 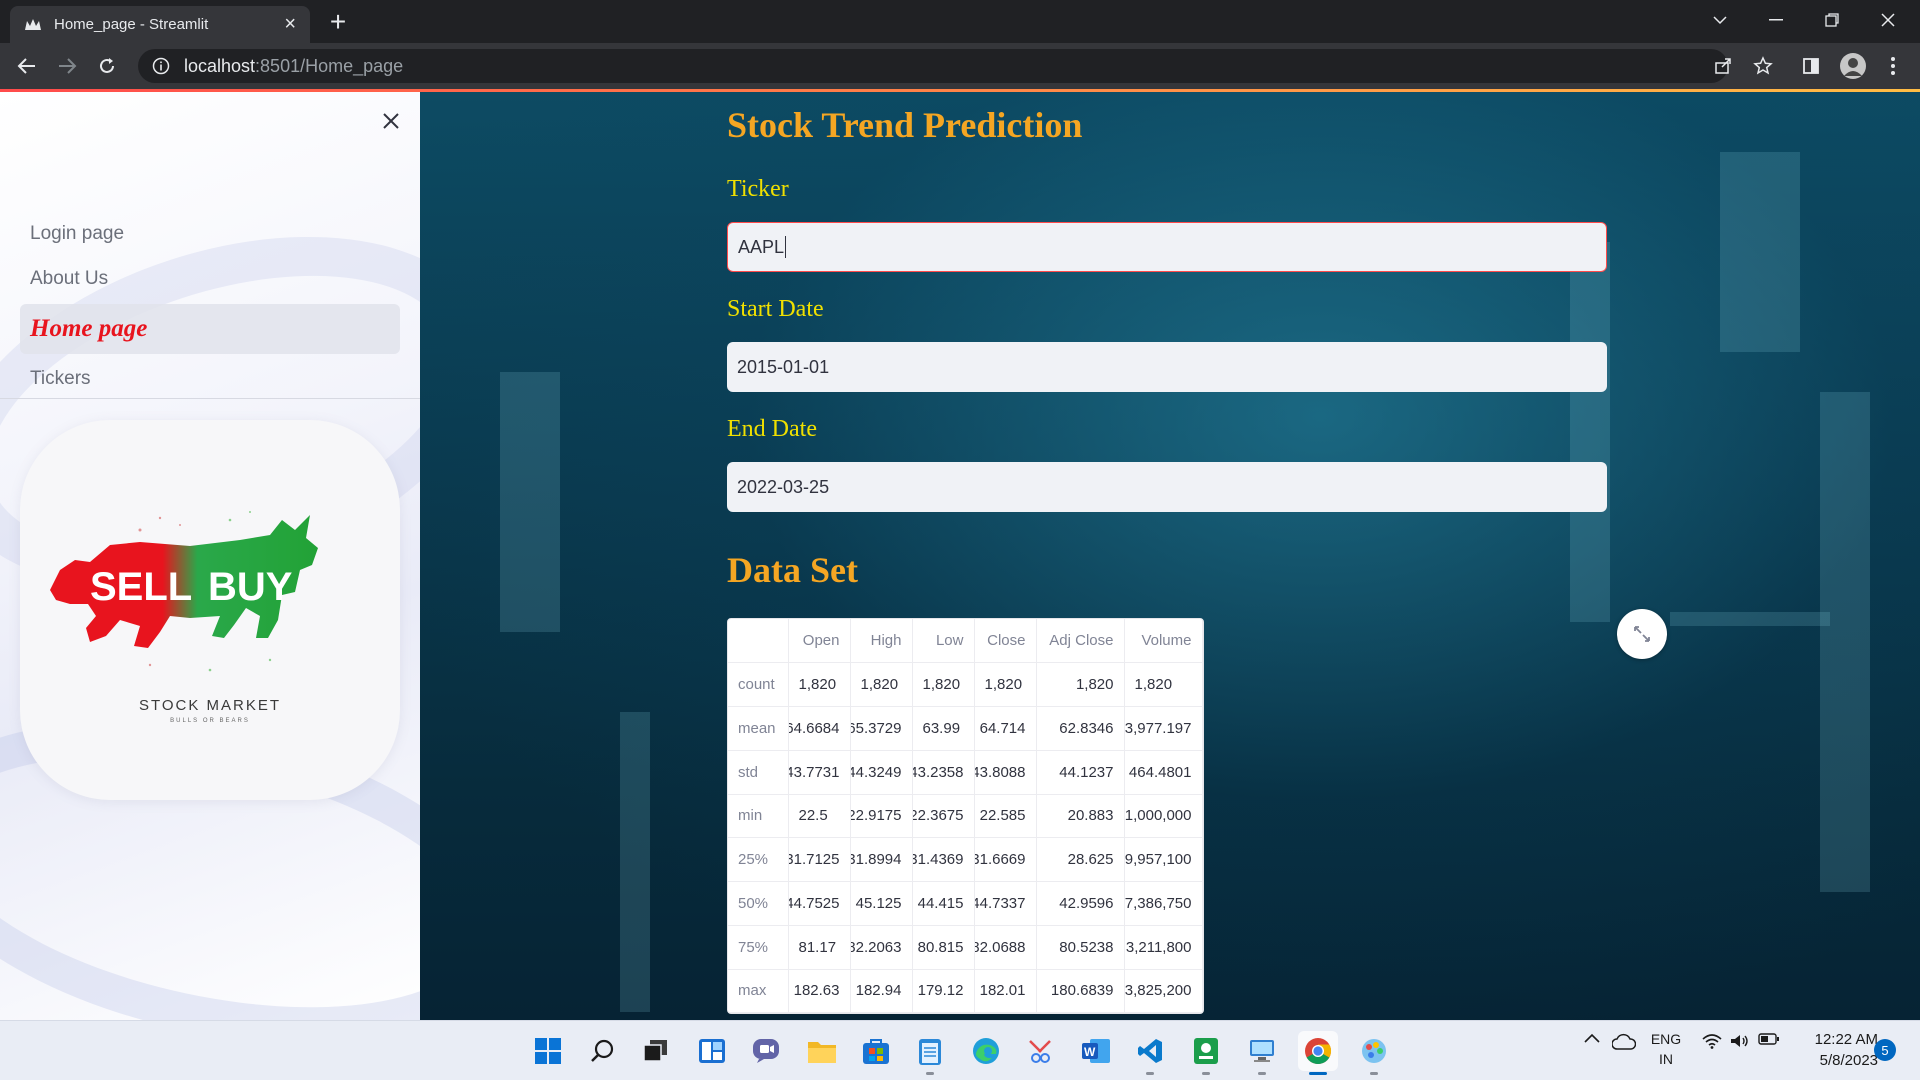 What do you see at coordinates (943, 903) in the screenshot?
I see `table-cell: 44.415` at bounding box center [943, 903].